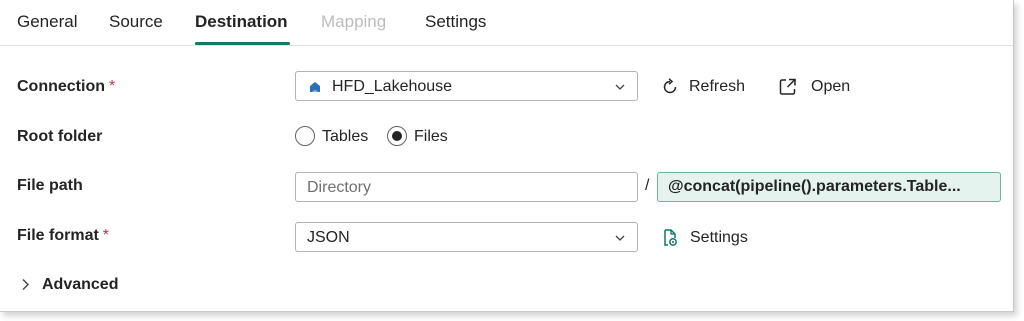  Describe the element at coordinates (305, 136) in the screenshot. I see `radio-tables` at that location.